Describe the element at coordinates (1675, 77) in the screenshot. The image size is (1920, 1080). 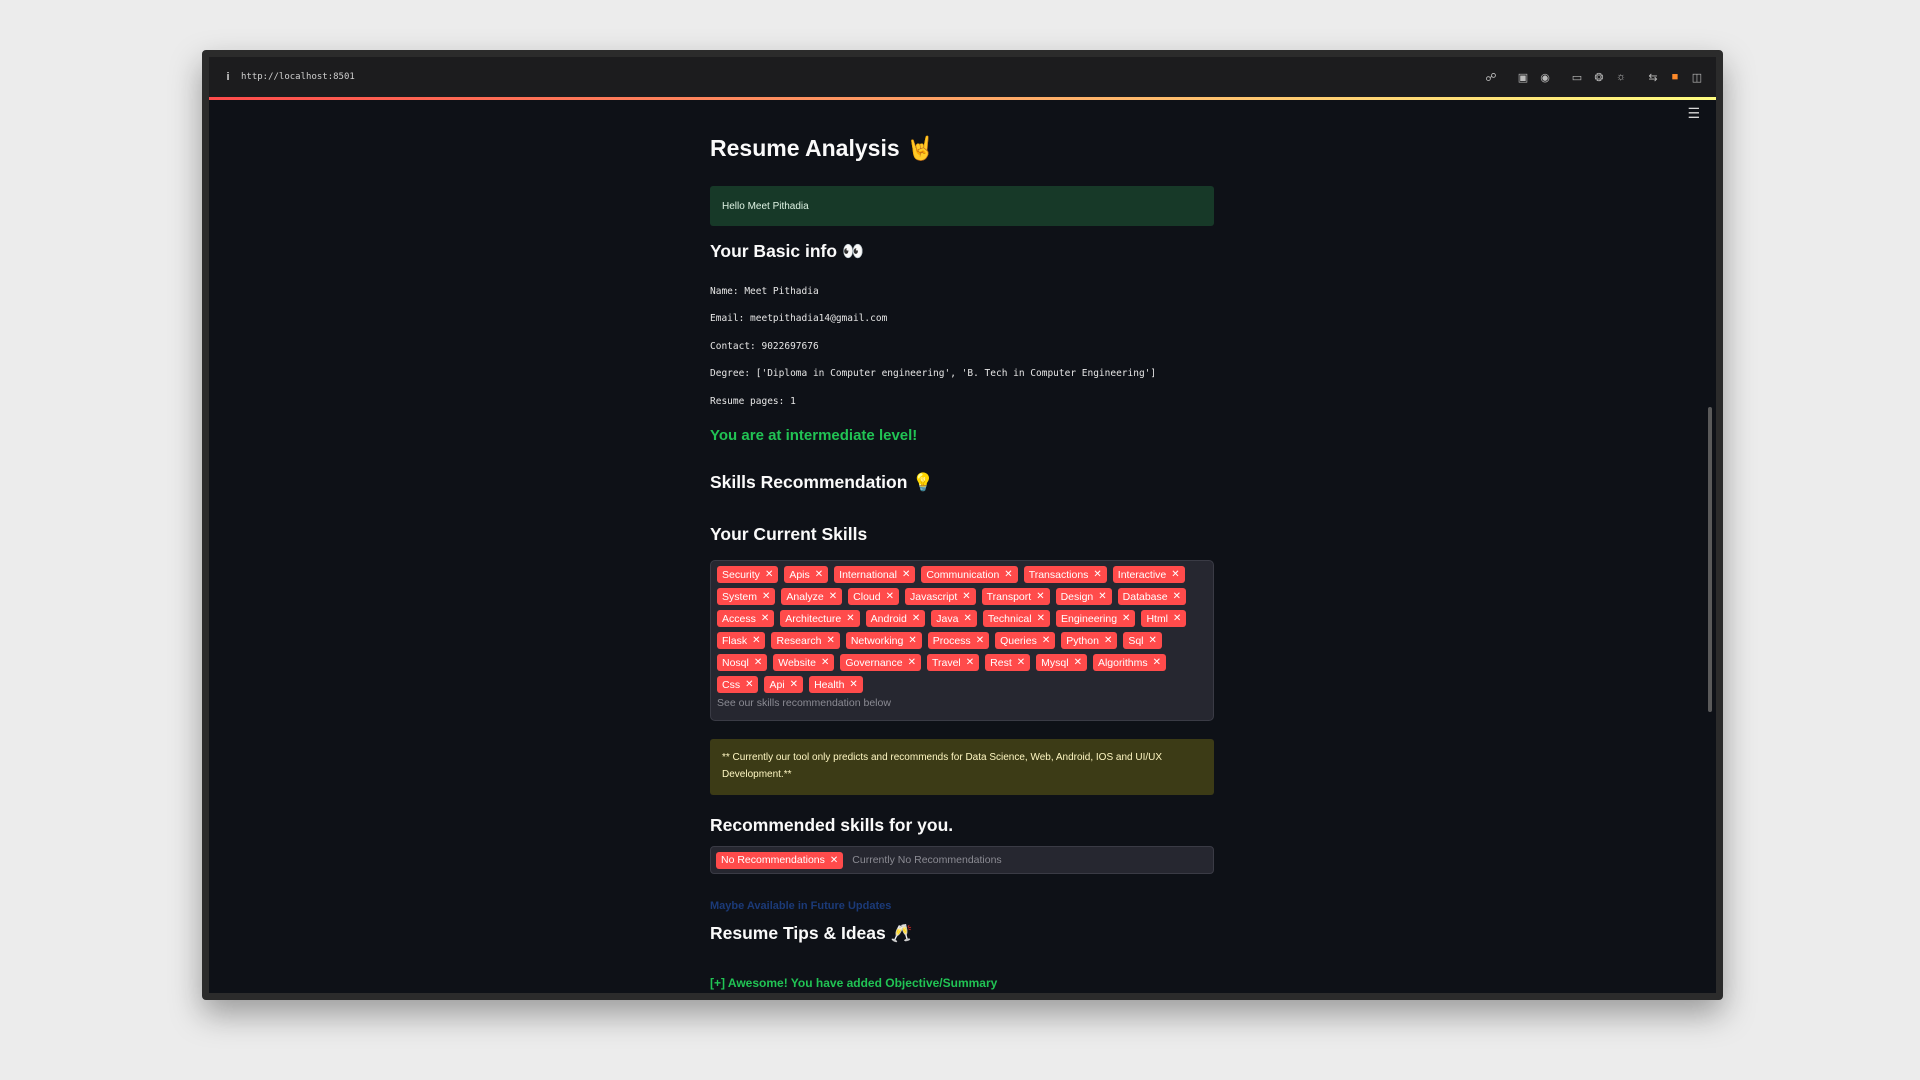
I see `extension-icon: ■` at that location.